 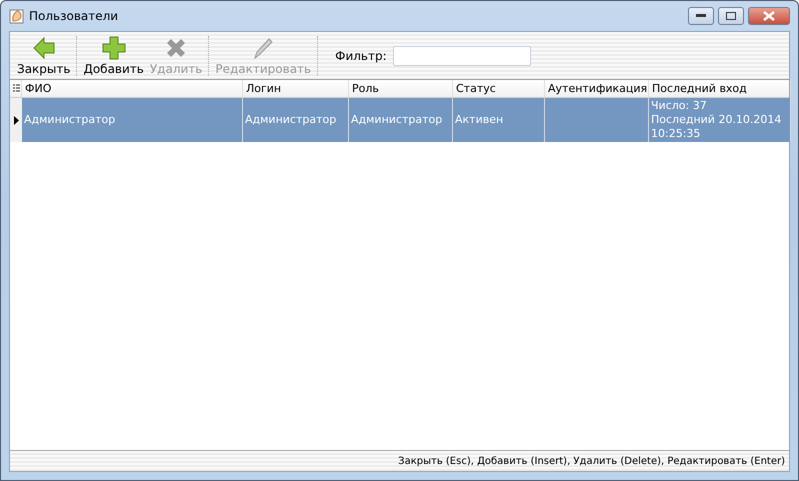 I want to click on minimize-icon, so click(x=701, y=16).